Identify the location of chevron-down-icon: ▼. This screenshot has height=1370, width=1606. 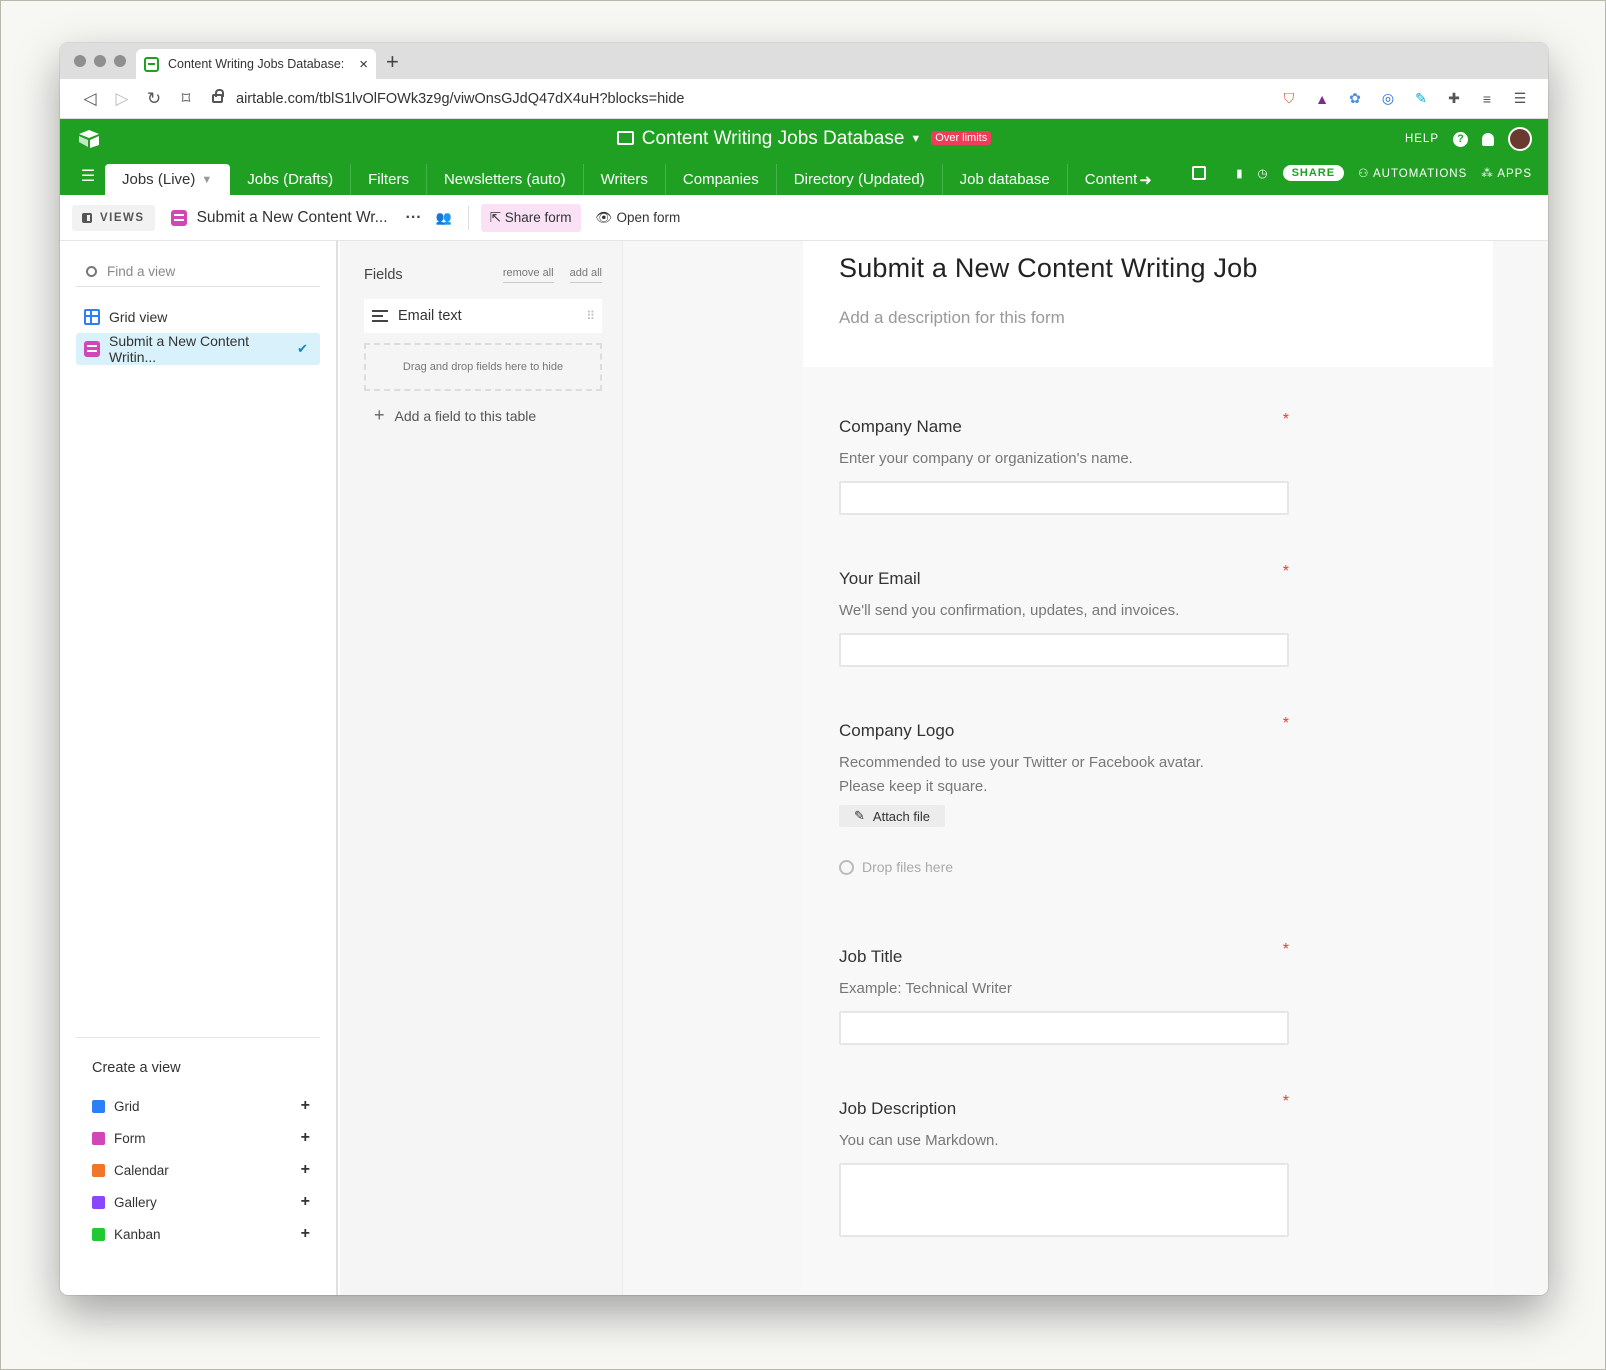
(206, 180).